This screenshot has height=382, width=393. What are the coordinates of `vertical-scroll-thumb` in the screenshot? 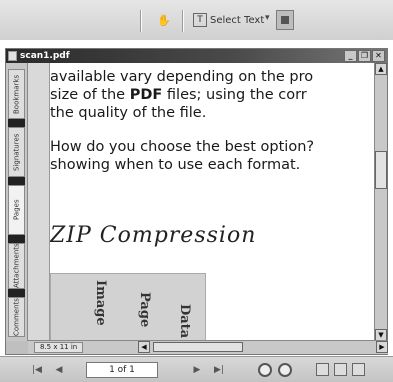 It's located at (381, 170).